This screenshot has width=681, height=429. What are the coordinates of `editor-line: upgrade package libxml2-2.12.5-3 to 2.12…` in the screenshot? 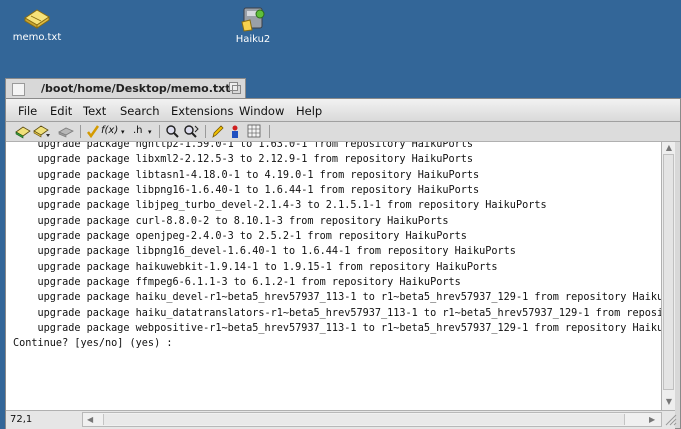 It's located at (243, 160).